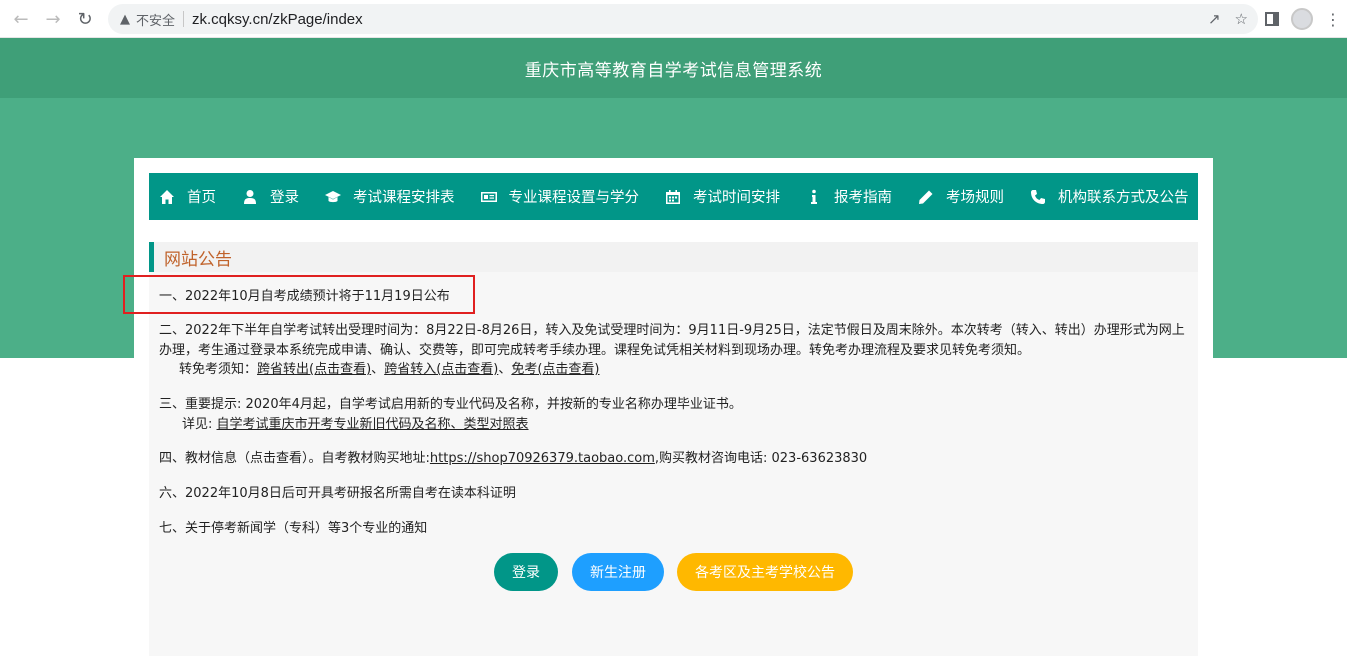 This screenshot has height=656, width=1347. What do you see at coordinates (201, 198) in the screenshot?
I see `menu-item-label: 首页` at bounding box center [201, 198].